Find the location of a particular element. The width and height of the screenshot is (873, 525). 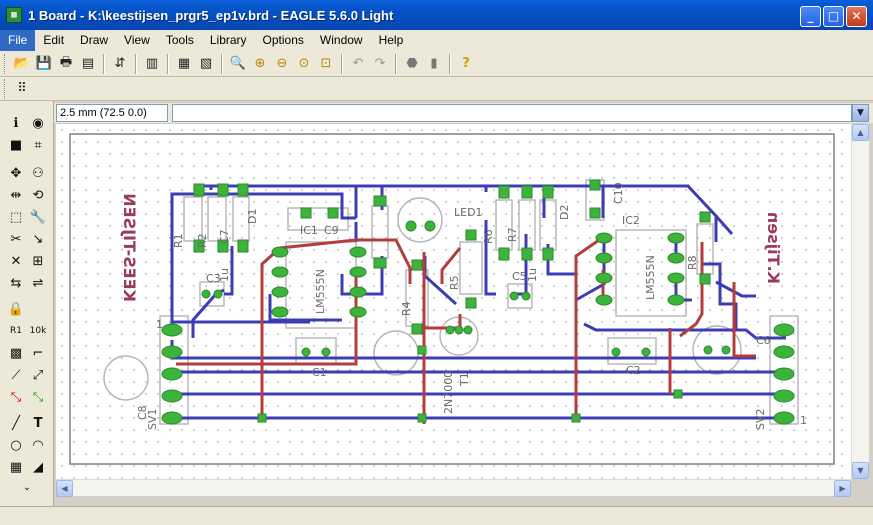

label-d1: D1 is located at coordinates (252, 216).